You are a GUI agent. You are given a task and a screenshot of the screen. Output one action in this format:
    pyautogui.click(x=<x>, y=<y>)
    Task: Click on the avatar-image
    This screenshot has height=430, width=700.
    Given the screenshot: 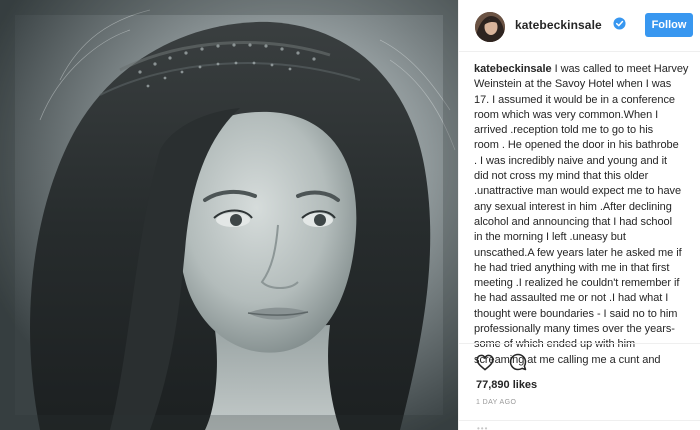 What is the action you would take?
    pyautogui.click(x=490, y=27)
    